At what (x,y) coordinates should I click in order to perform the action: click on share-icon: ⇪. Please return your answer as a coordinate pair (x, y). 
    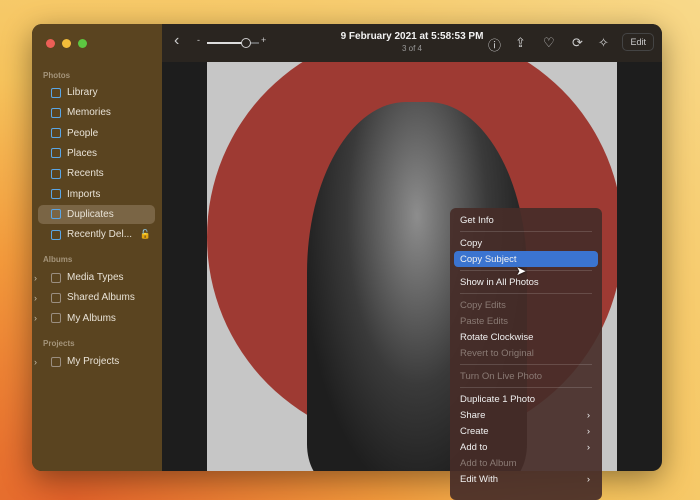
    Looking at the image, I should click on (520, 43).